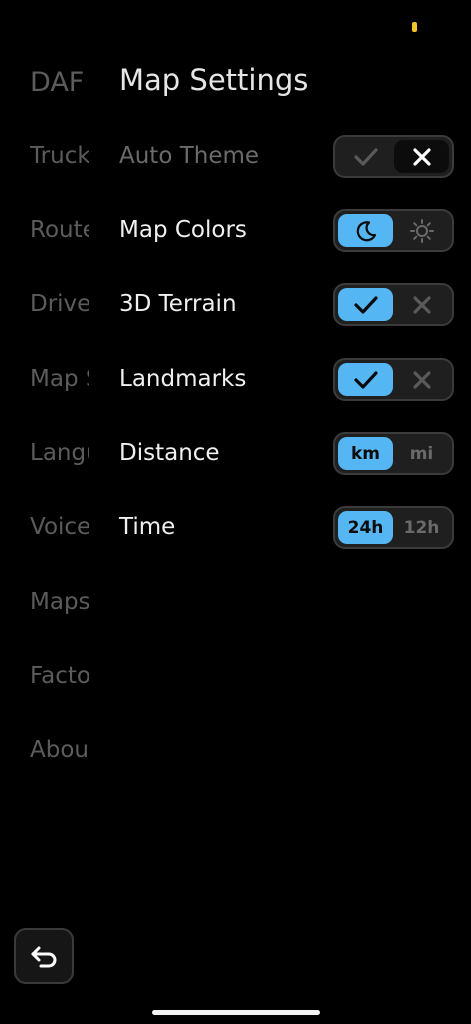 The height and width of the screenshot is (1024, 471). I want to click on back-arrow-icon, so click(44, 957).